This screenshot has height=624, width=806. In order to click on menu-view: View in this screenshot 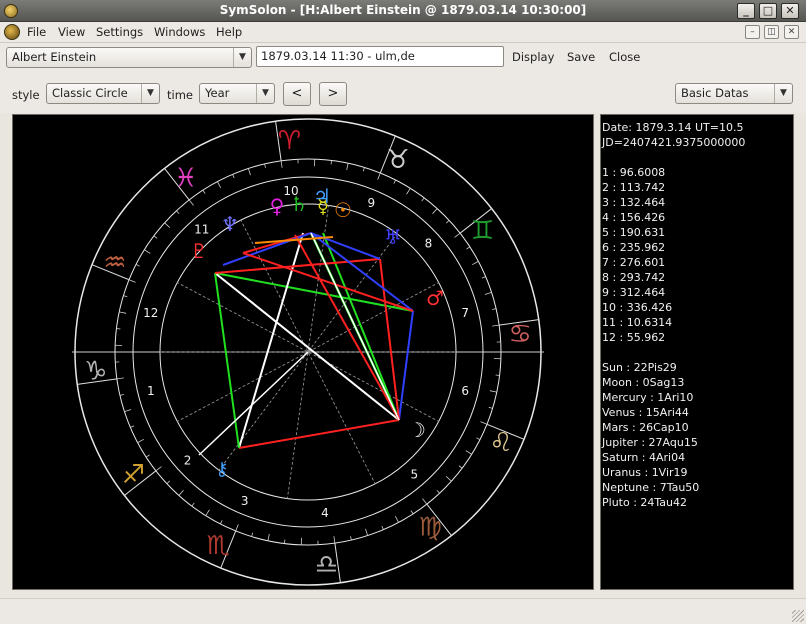, I will do `click(71, 32)`.